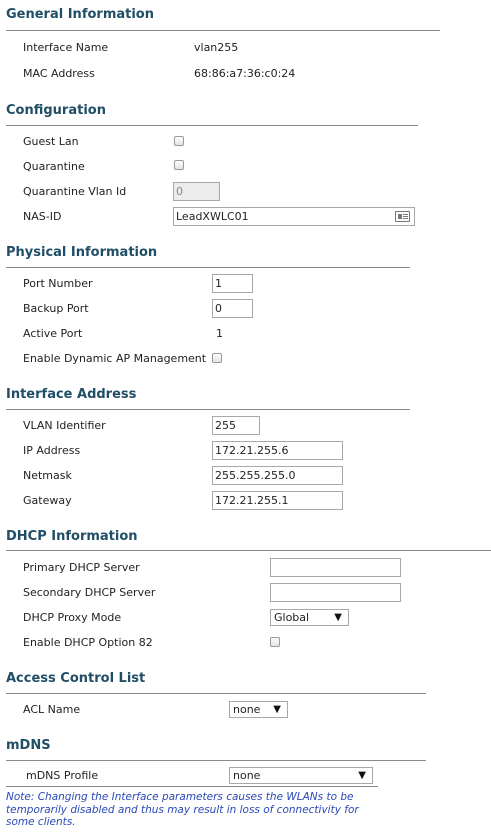 This screenshot has width=491, height=833. Describe the element at coordinates (42, 216) in the screenshot. I see `nas-id-label: NAS-ID` at that location.